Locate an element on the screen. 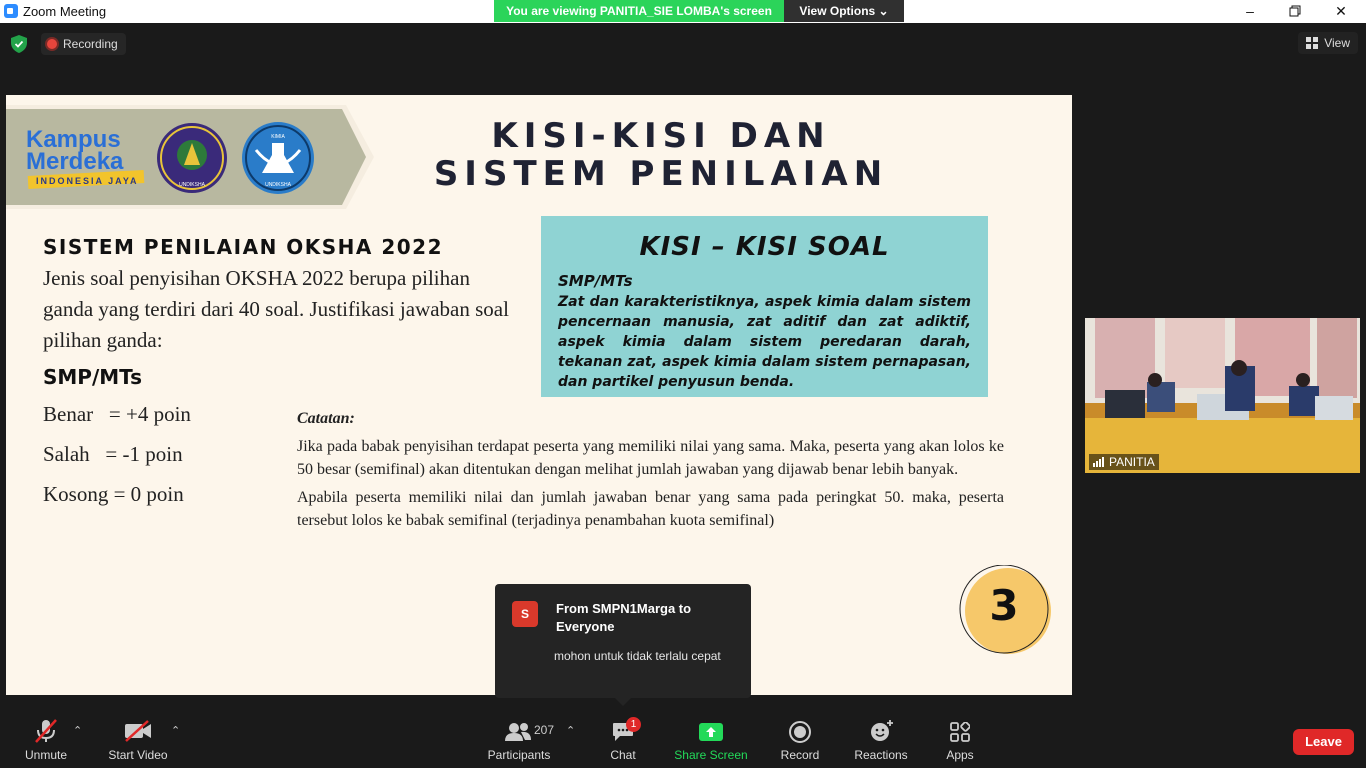 Image resolution: width=1366 pixels, height=768 pixels. restore-icon is located at coordinates (1295, 11).